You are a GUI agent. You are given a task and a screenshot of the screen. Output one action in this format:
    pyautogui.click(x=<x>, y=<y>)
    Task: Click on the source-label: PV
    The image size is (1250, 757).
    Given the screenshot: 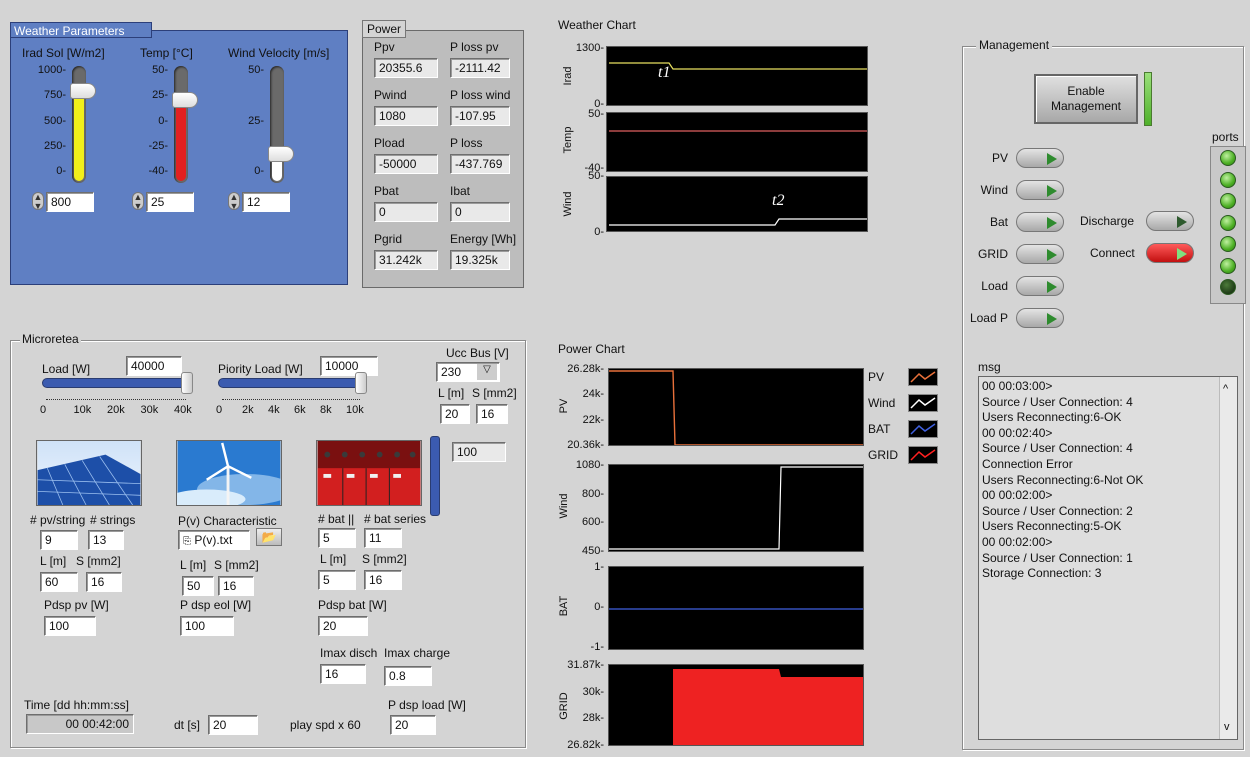 What is the action you would take?
    pyautogui.click(x=999, y=158)
    